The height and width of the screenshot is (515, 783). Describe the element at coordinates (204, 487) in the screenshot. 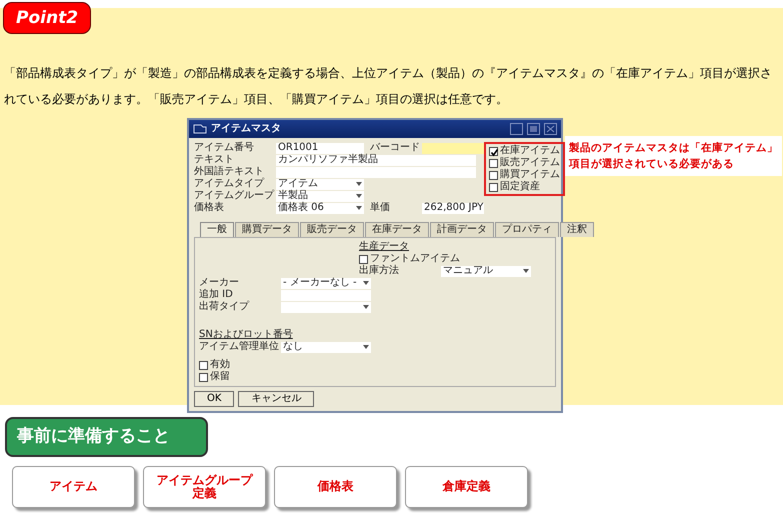

I see `link-button: アイテムグループ 定義` at that location.